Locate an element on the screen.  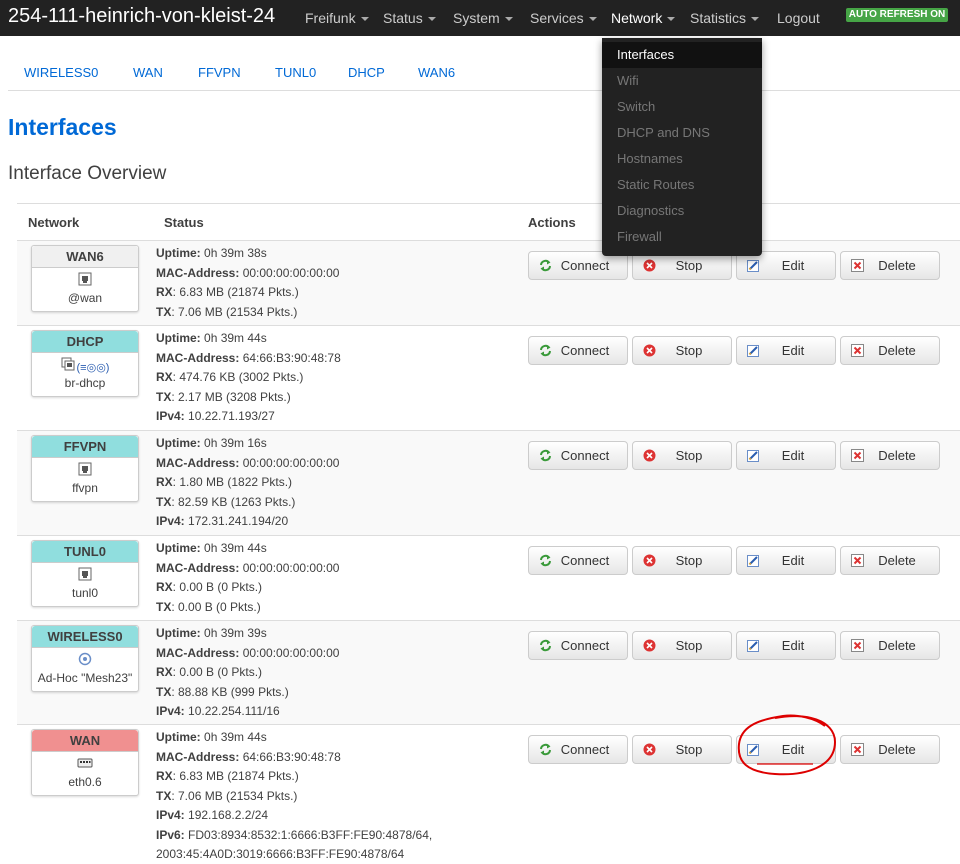
interface-device: Ad-Hoc "Mesh23" is located at coordinates (85, 678).